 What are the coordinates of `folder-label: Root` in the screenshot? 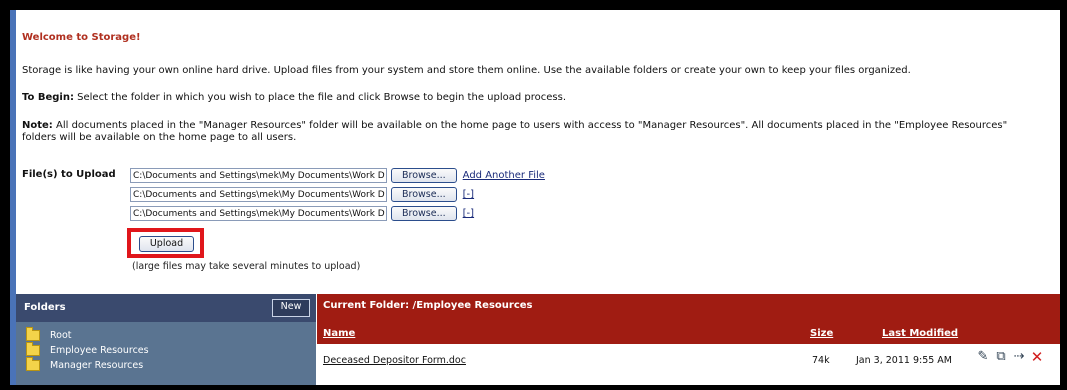 It's located at (61, 335).